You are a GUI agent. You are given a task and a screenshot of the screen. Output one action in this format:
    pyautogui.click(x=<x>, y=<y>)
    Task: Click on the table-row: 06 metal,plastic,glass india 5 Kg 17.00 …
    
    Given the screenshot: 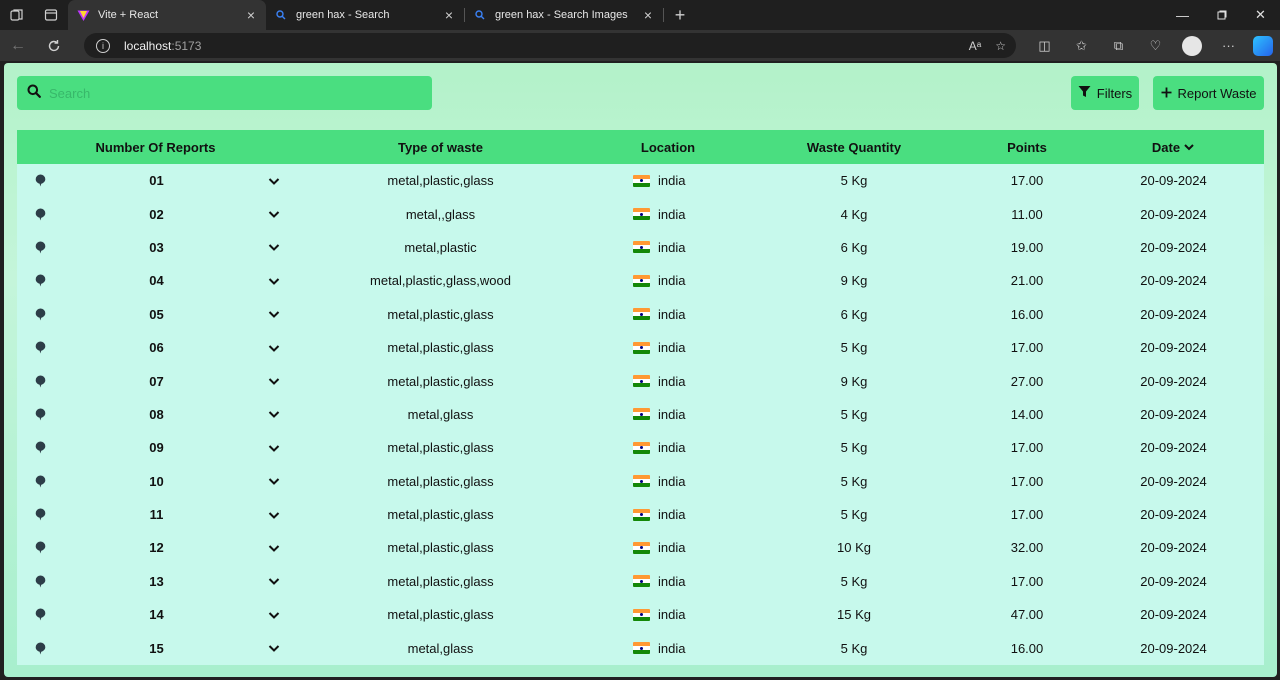 What is the action you would take?
    pyautogui.click(x=640, y=347)
    